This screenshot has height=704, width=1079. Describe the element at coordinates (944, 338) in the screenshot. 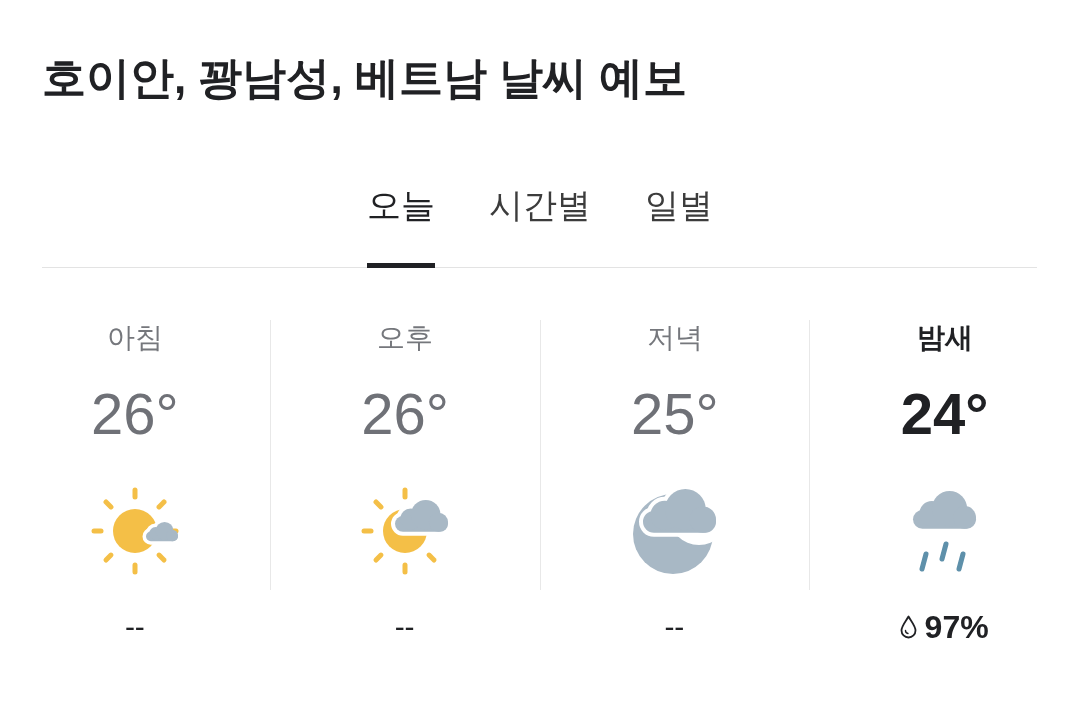

I see `period-label: 밤새` at that location.